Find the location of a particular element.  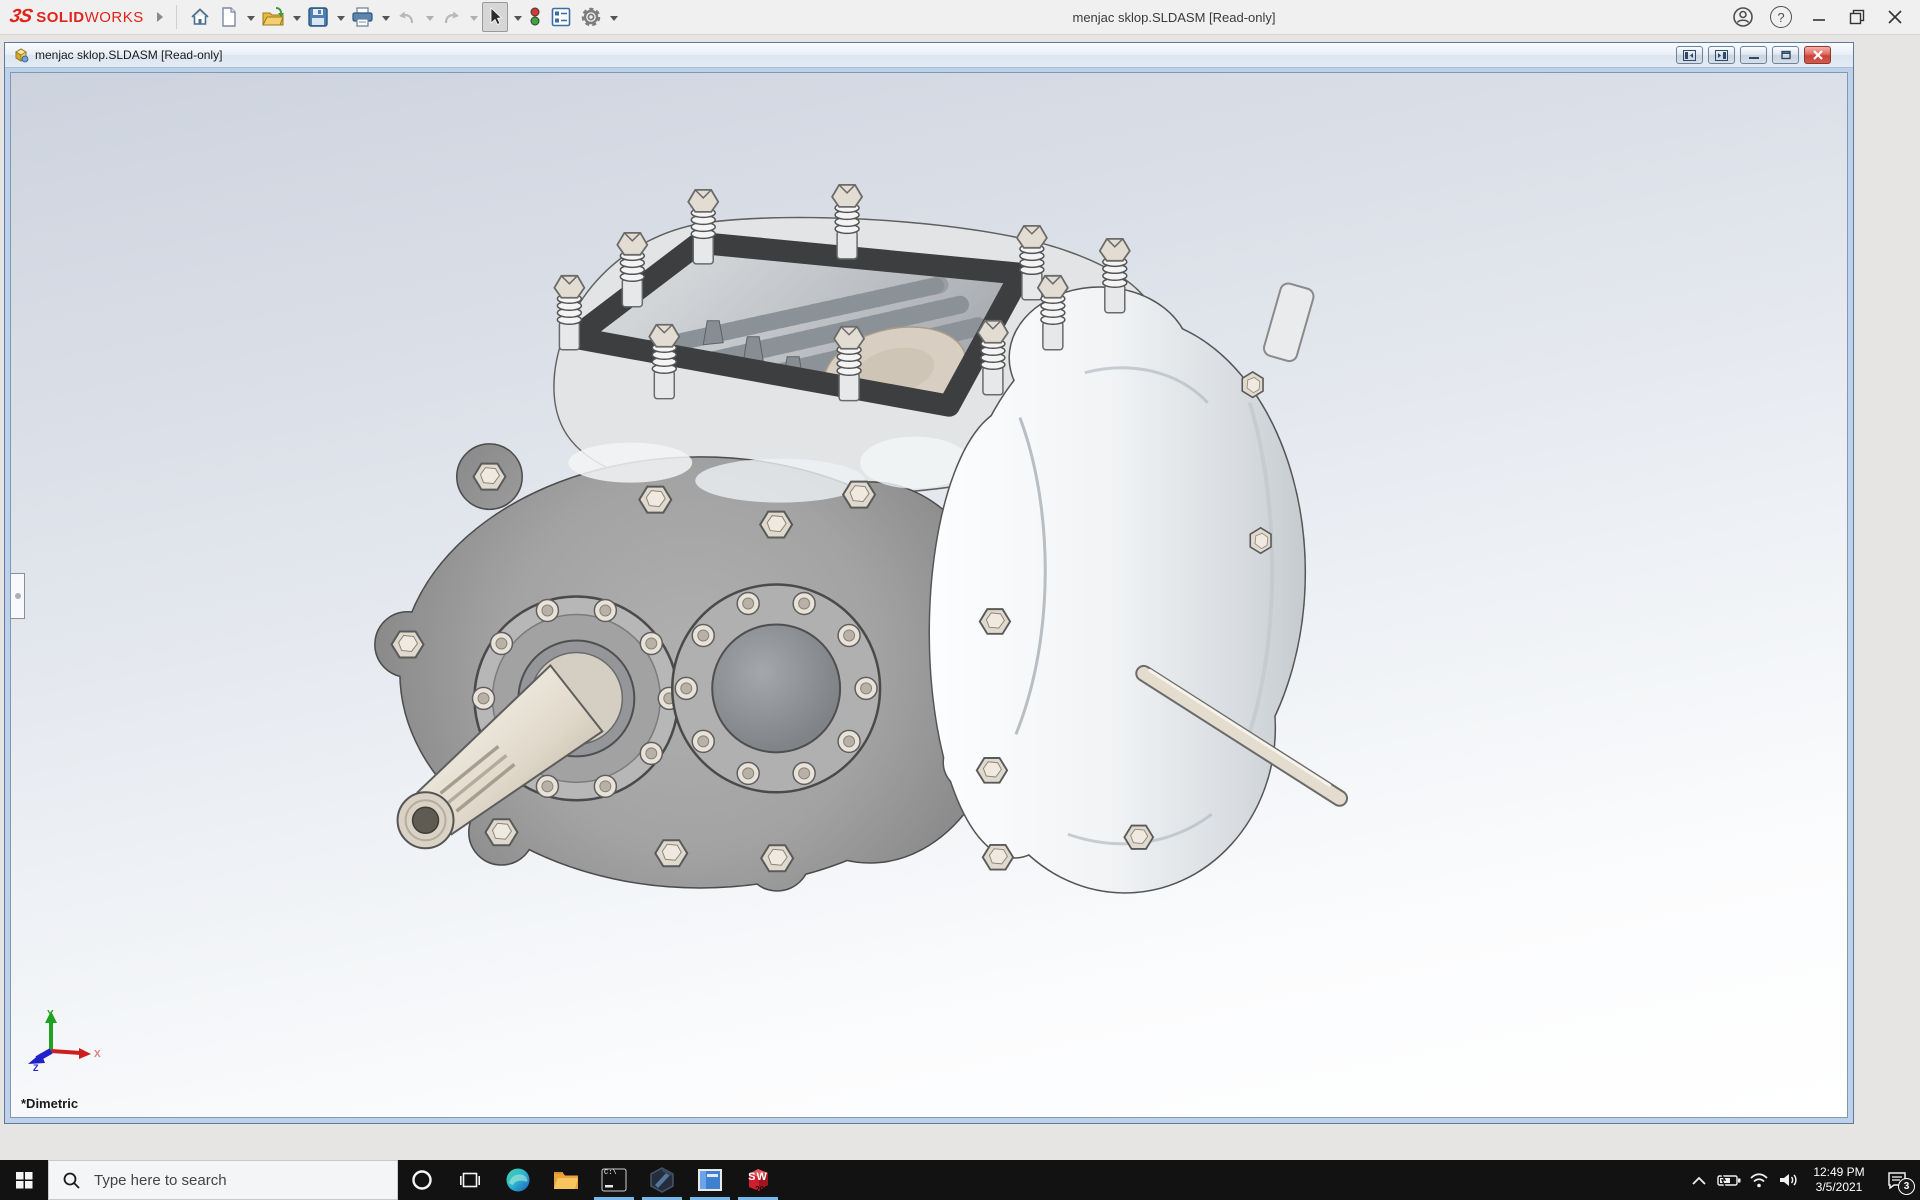

logo-mark: 3S is located at coordinates (20, 16).